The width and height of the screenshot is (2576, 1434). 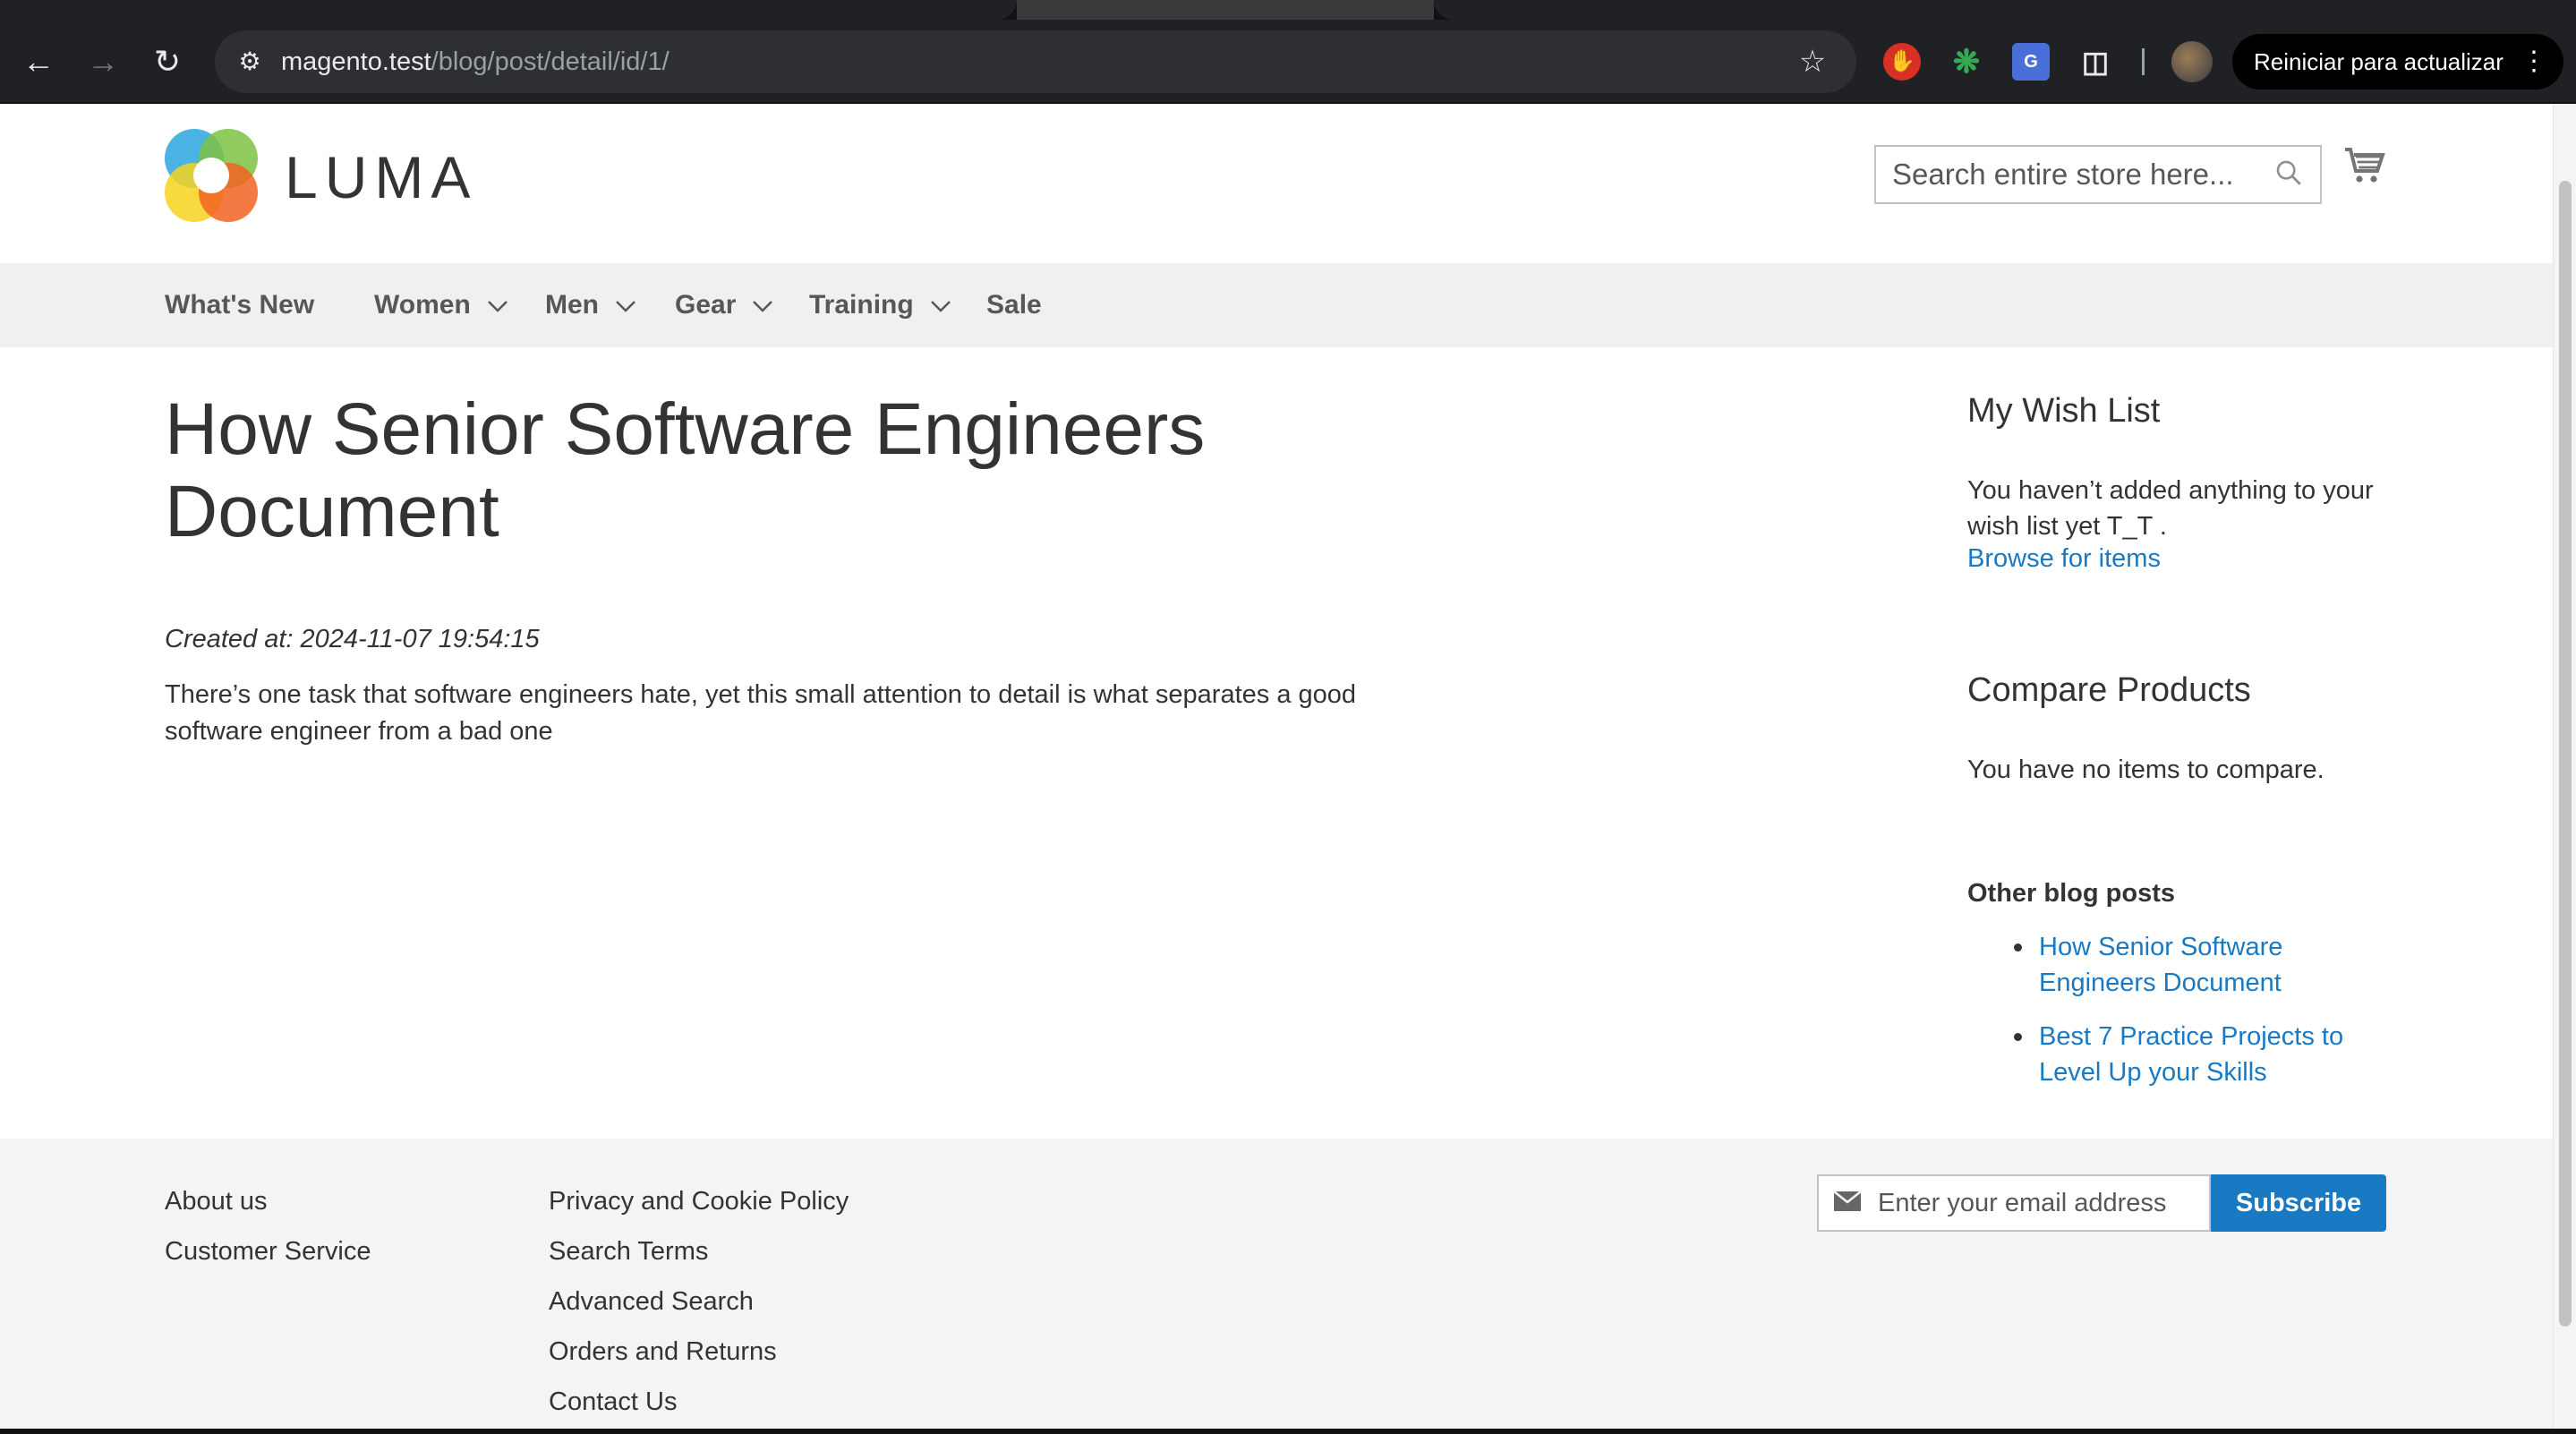 What do you see at coordinates (216, 1202) in the screenshot?
I see `footer-link-about-us: About us` at bounding box center [216, 1202].